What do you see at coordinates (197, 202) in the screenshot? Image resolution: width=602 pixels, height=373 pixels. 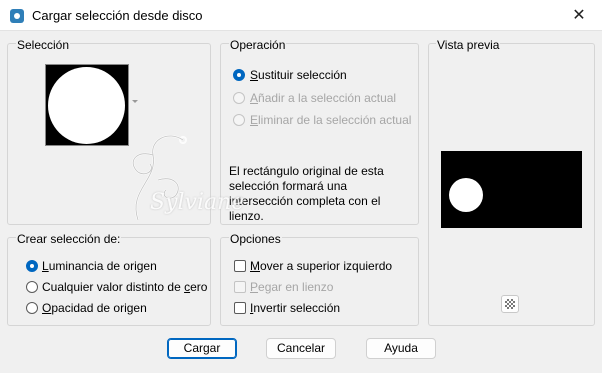 I see `watermark-signature: Sylviane` at bounding box center [197, 202].